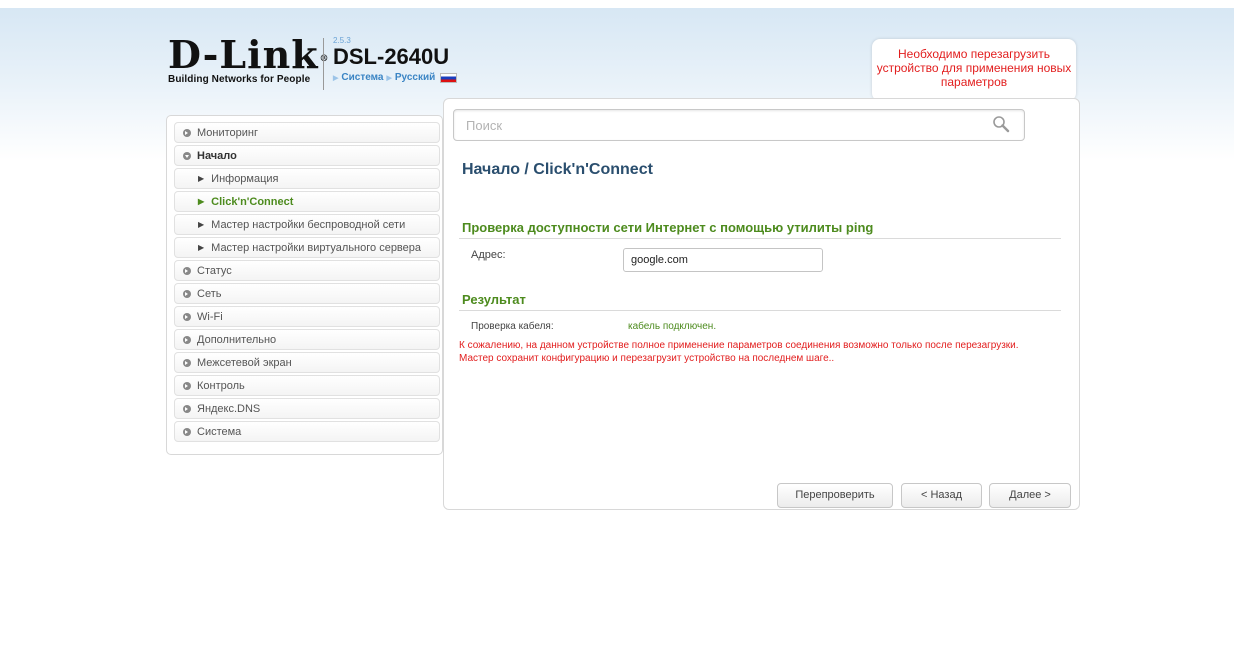 This screenshot has height=657, width=1234. I want to click on next-button: Далее >, so click(1030, 495).